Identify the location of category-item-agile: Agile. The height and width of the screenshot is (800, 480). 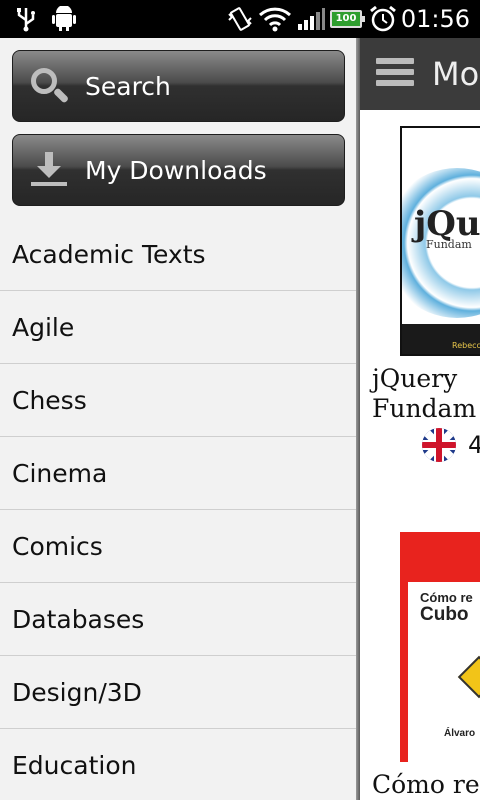
(179, 327).